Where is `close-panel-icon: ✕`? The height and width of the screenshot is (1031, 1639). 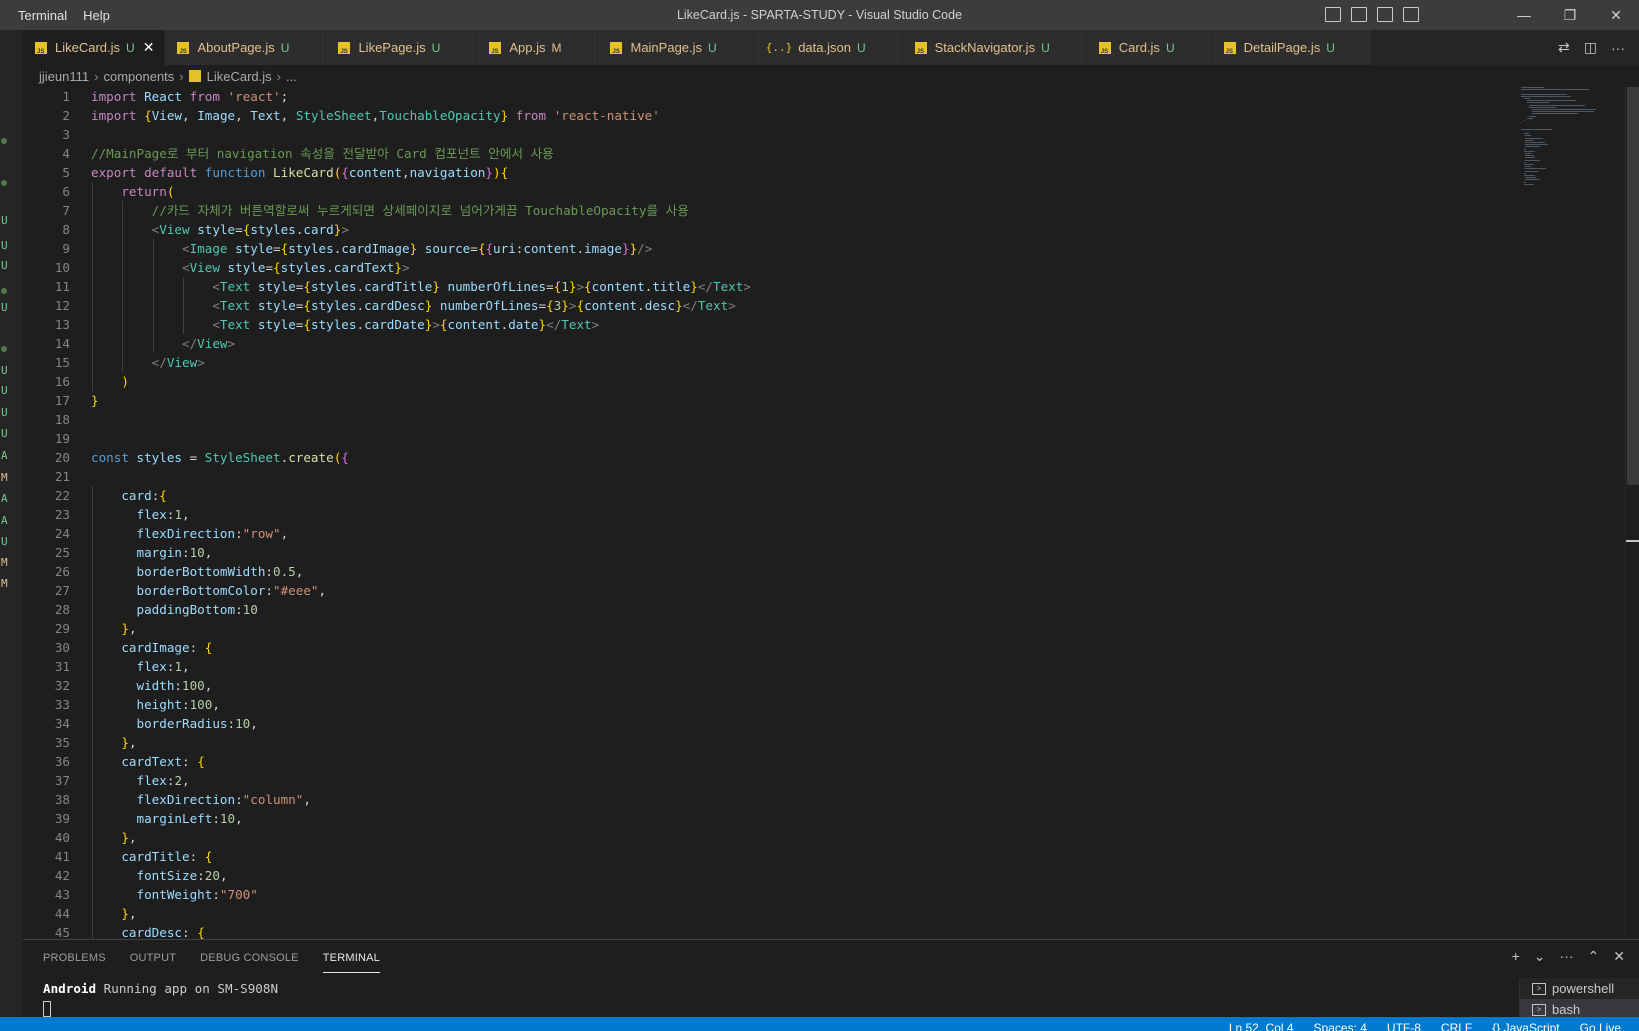 close-panel-icon: ✕ is located at coordinates (1619, 956).